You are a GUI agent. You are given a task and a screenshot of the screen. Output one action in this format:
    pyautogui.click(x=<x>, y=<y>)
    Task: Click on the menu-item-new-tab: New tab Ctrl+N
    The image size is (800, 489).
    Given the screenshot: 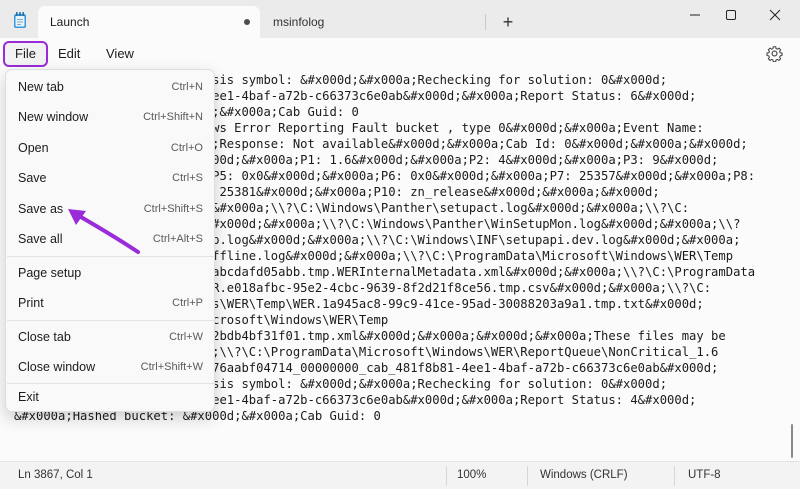 What is the action you would take?
    pyautogui.click(x=110, y=87)
    